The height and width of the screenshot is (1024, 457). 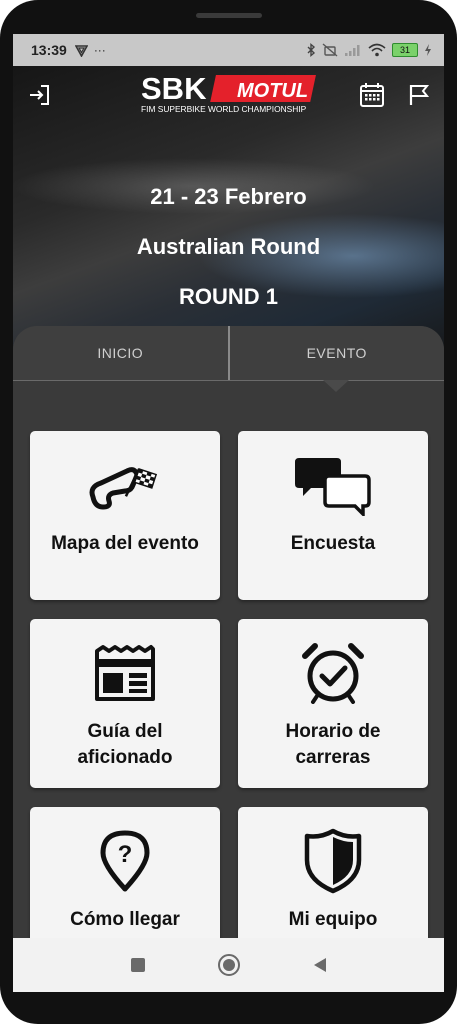 I want to click on home-icon, so click(x=229, y=965).